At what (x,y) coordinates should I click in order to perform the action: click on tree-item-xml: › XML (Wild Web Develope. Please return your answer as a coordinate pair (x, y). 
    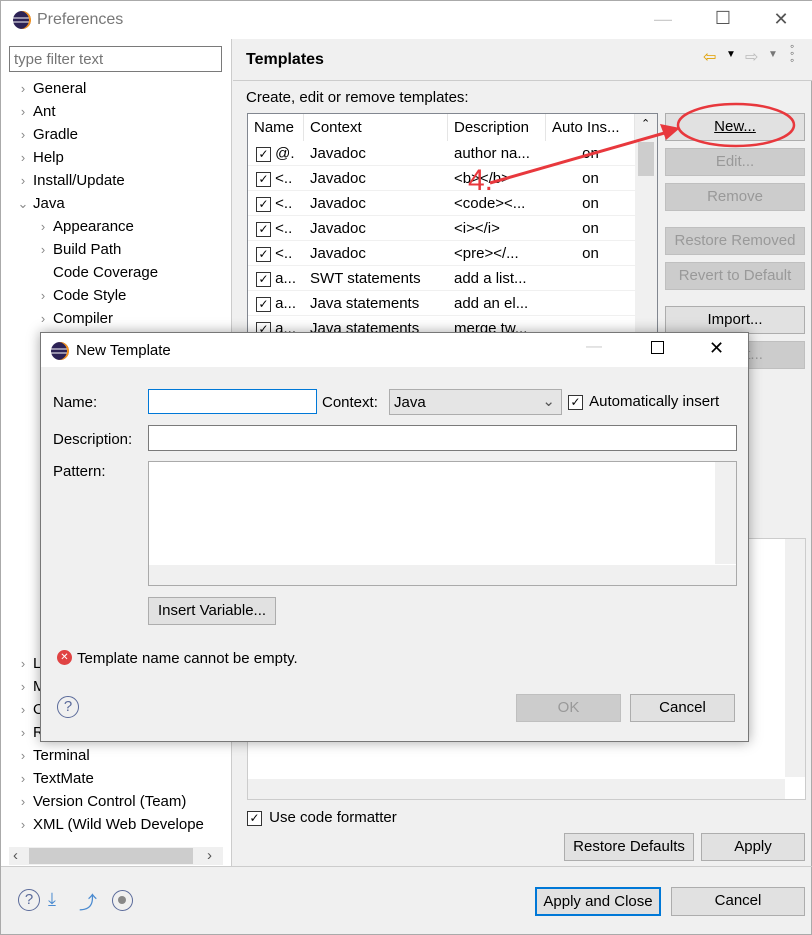
    Looking at the image, I should click on (120, 824).